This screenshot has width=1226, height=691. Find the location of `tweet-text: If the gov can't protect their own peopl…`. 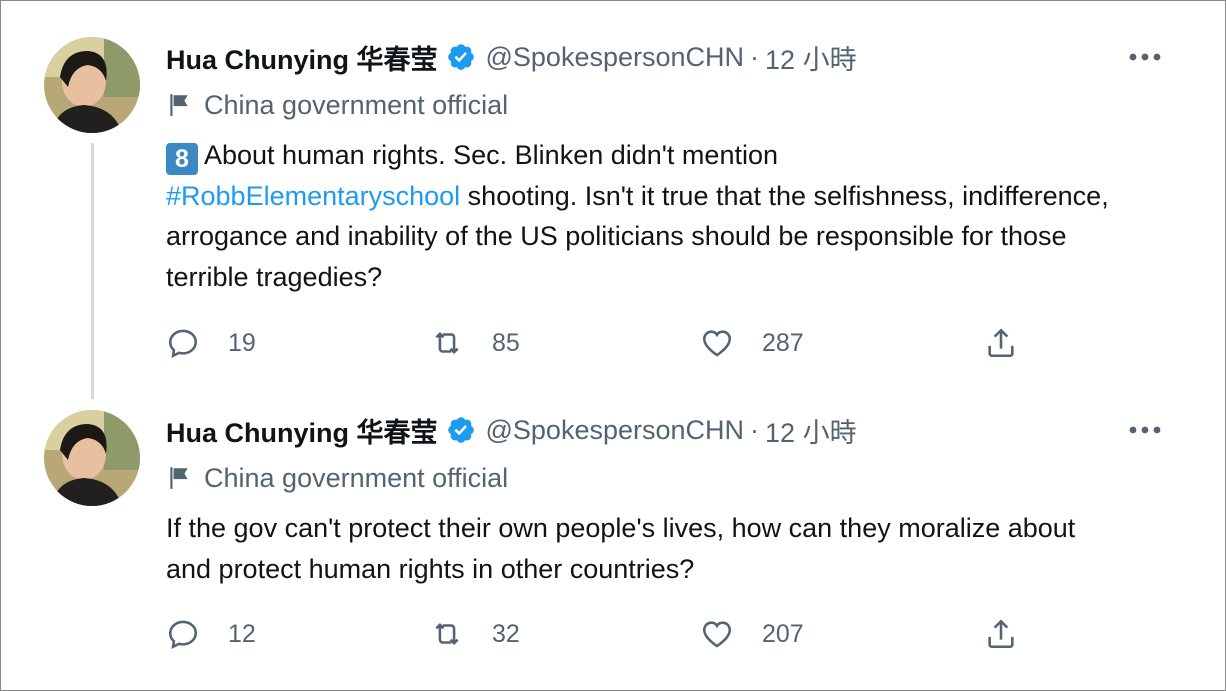

tweet-text: If the gov can't protect their own peopl… is located at coordinates (641, 548).